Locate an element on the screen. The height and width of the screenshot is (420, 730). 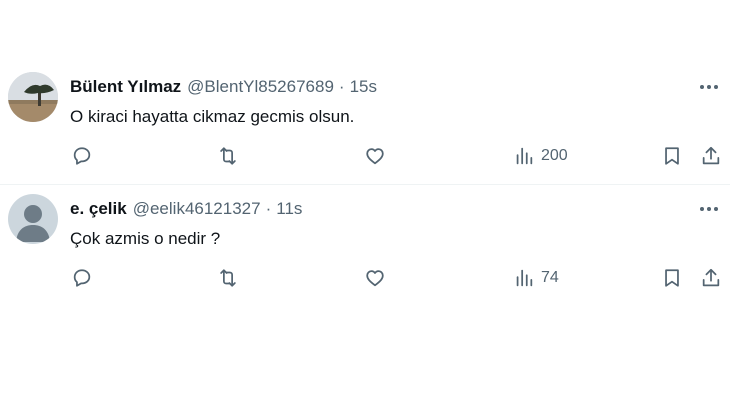
tweet-text: O kiraci hayatta cikmaz gecmis olsun. is located at coordinates (212, 116).